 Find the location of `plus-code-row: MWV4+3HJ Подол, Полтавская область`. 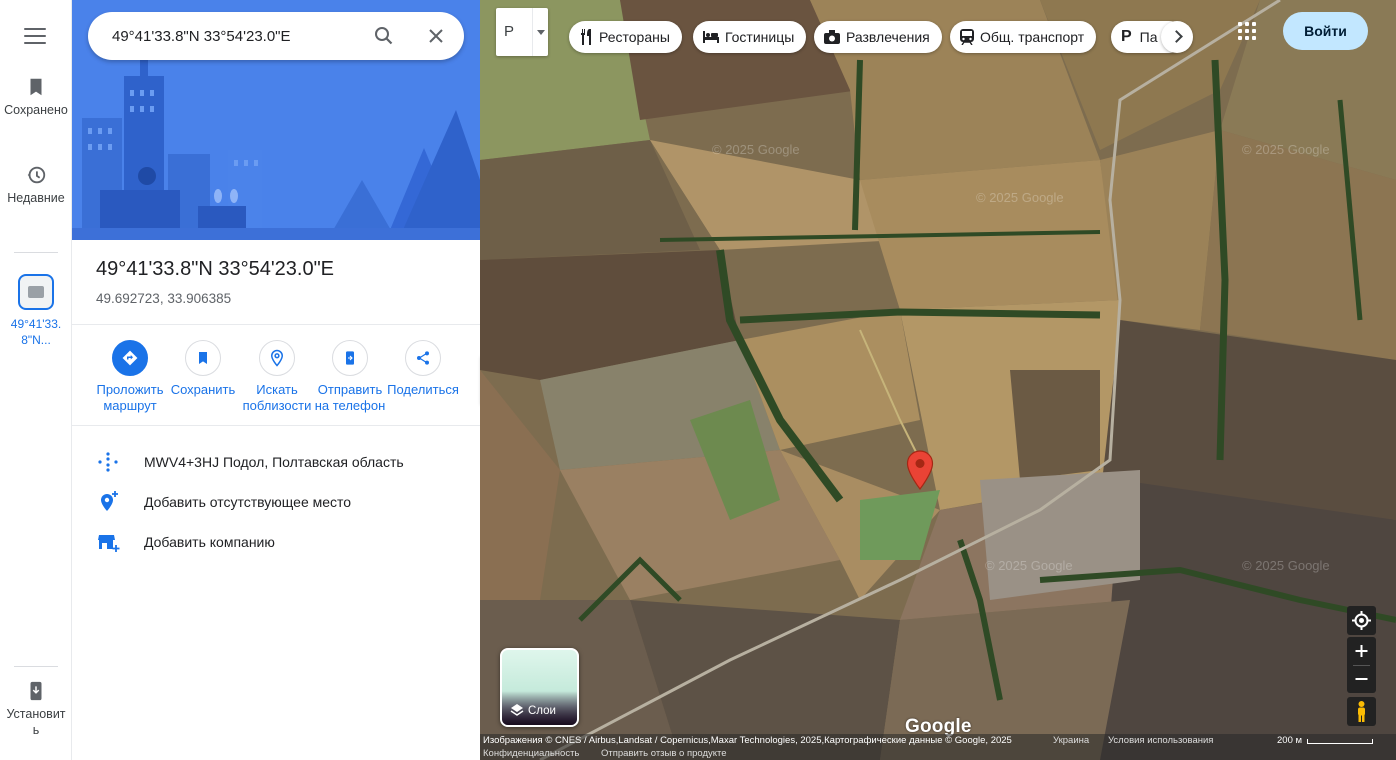

plus-code-row: MWV4+3HJ Подол, Полтавская область is located at coordinates (276, 462).